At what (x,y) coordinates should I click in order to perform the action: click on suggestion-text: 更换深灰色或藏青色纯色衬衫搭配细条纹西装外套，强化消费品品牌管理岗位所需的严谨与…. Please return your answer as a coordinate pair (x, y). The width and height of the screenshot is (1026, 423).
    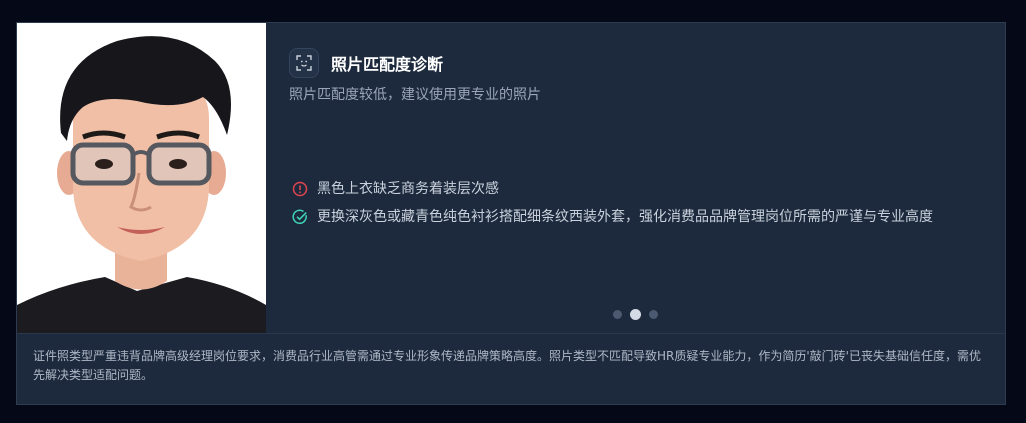
    Looking at the image, I should click on (625, 217).